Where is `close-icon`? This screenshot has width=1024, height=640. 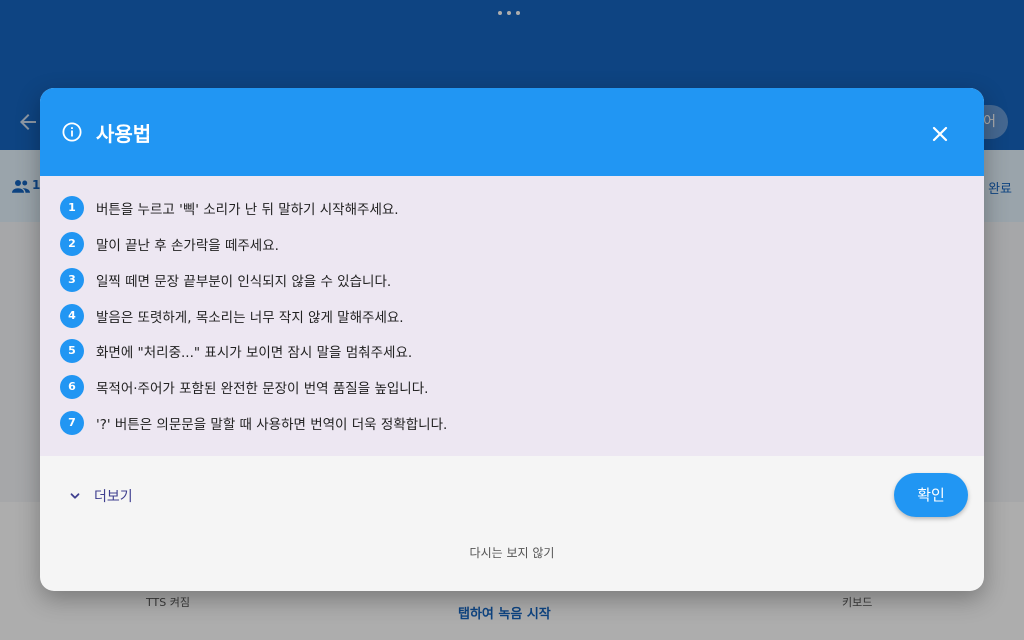
close-icon is located at coordinates (940, 134).